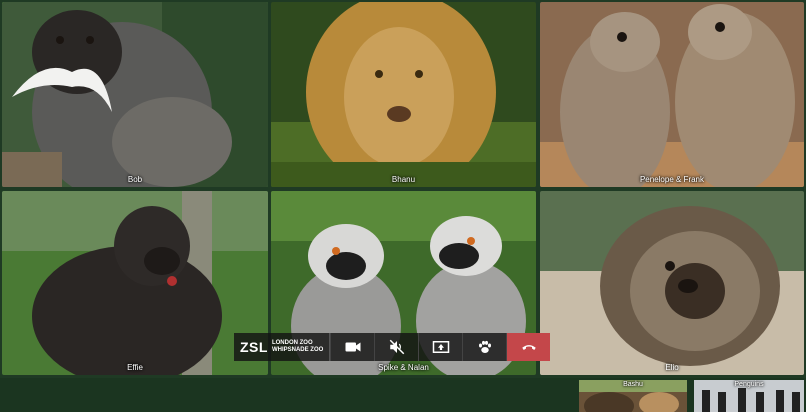 This screenshot has height=412, width=806. I want to click on brand-line-2: WHIPSNADE ZOO, so click(297, 350).